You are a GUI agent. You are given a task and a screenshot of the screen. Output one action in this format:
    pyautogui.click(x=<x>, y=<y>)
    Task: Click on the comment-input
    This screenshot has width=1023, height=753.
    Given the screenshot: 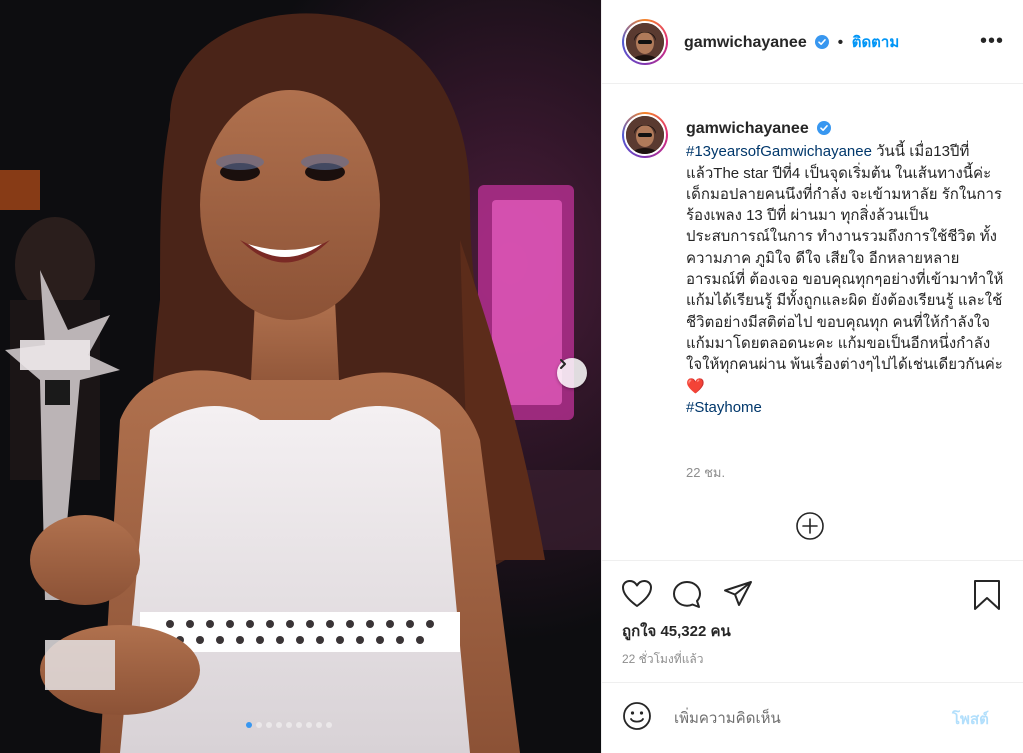 What is the action you would take?
    pyautogui.click(x=809, y=718)
    